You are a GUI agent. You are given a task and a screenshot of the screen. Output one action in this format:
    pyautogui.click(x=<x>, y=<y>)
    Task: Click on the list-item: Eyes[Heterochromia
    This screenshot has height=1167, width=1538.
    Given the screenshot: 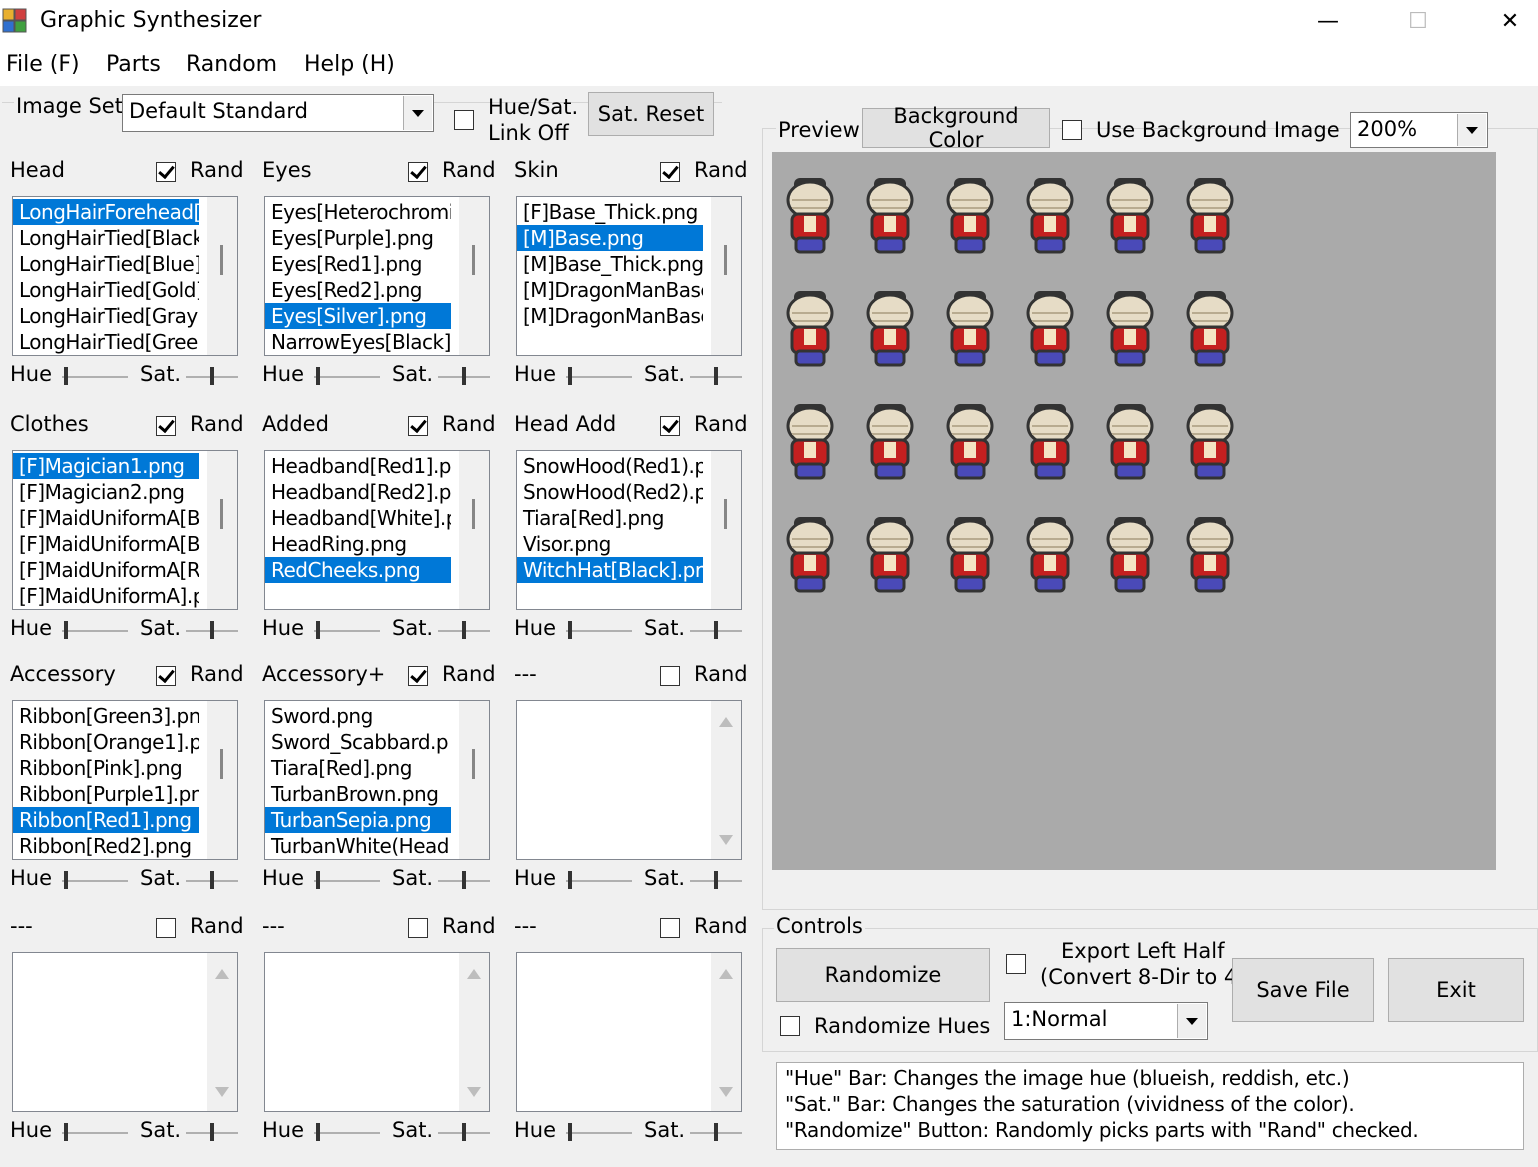 What is the action you would take?
    pyautogui.click(x=358, y=212)
    